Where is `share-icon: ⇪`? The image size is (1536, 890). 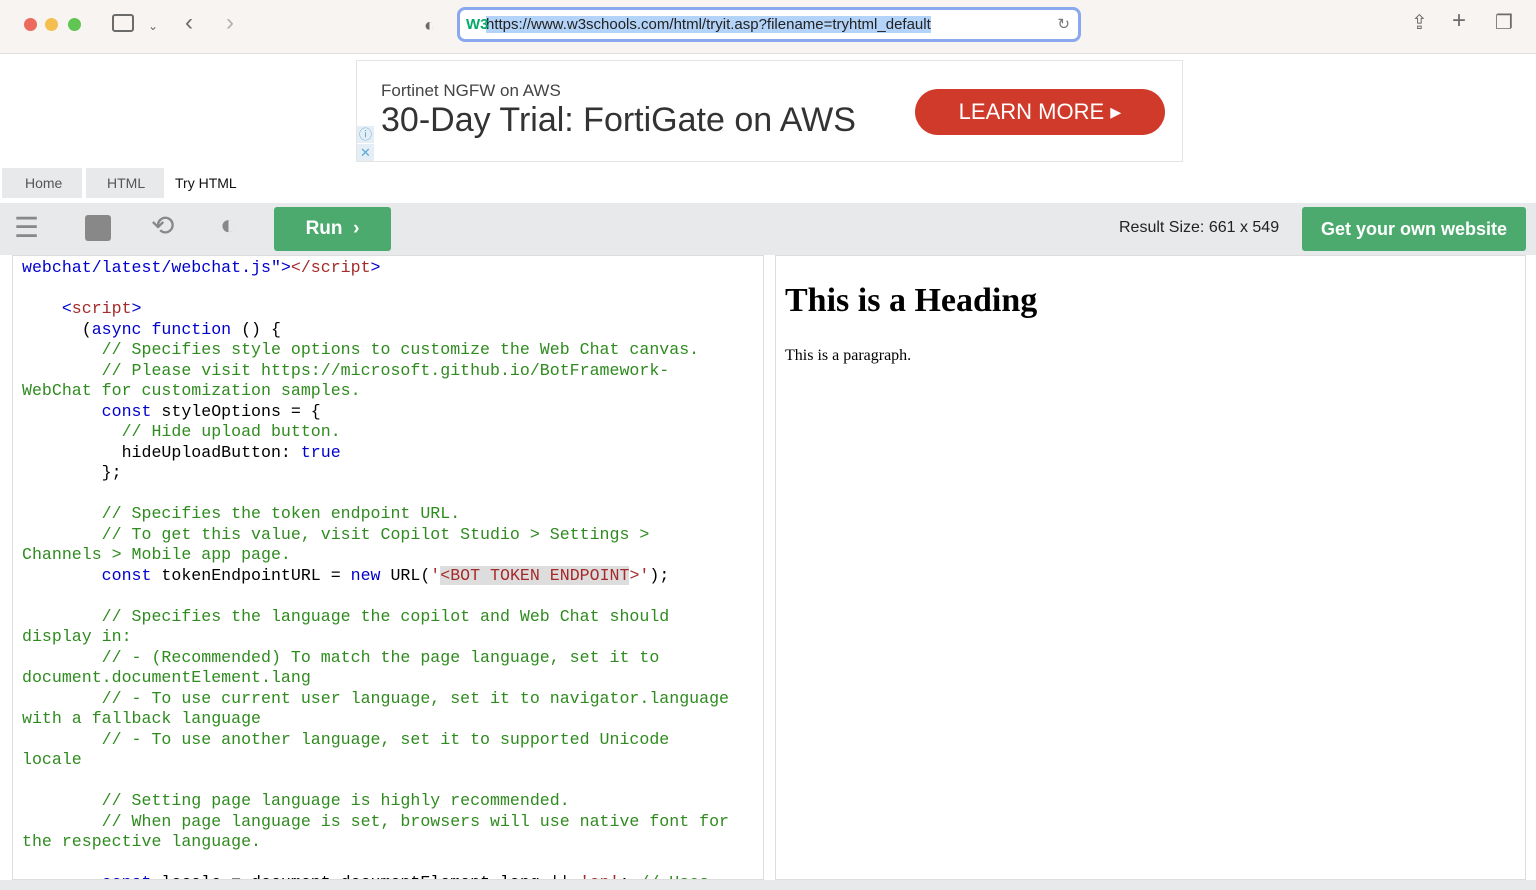 share-icon: ⇪ is located at coordinates (1419, 23).